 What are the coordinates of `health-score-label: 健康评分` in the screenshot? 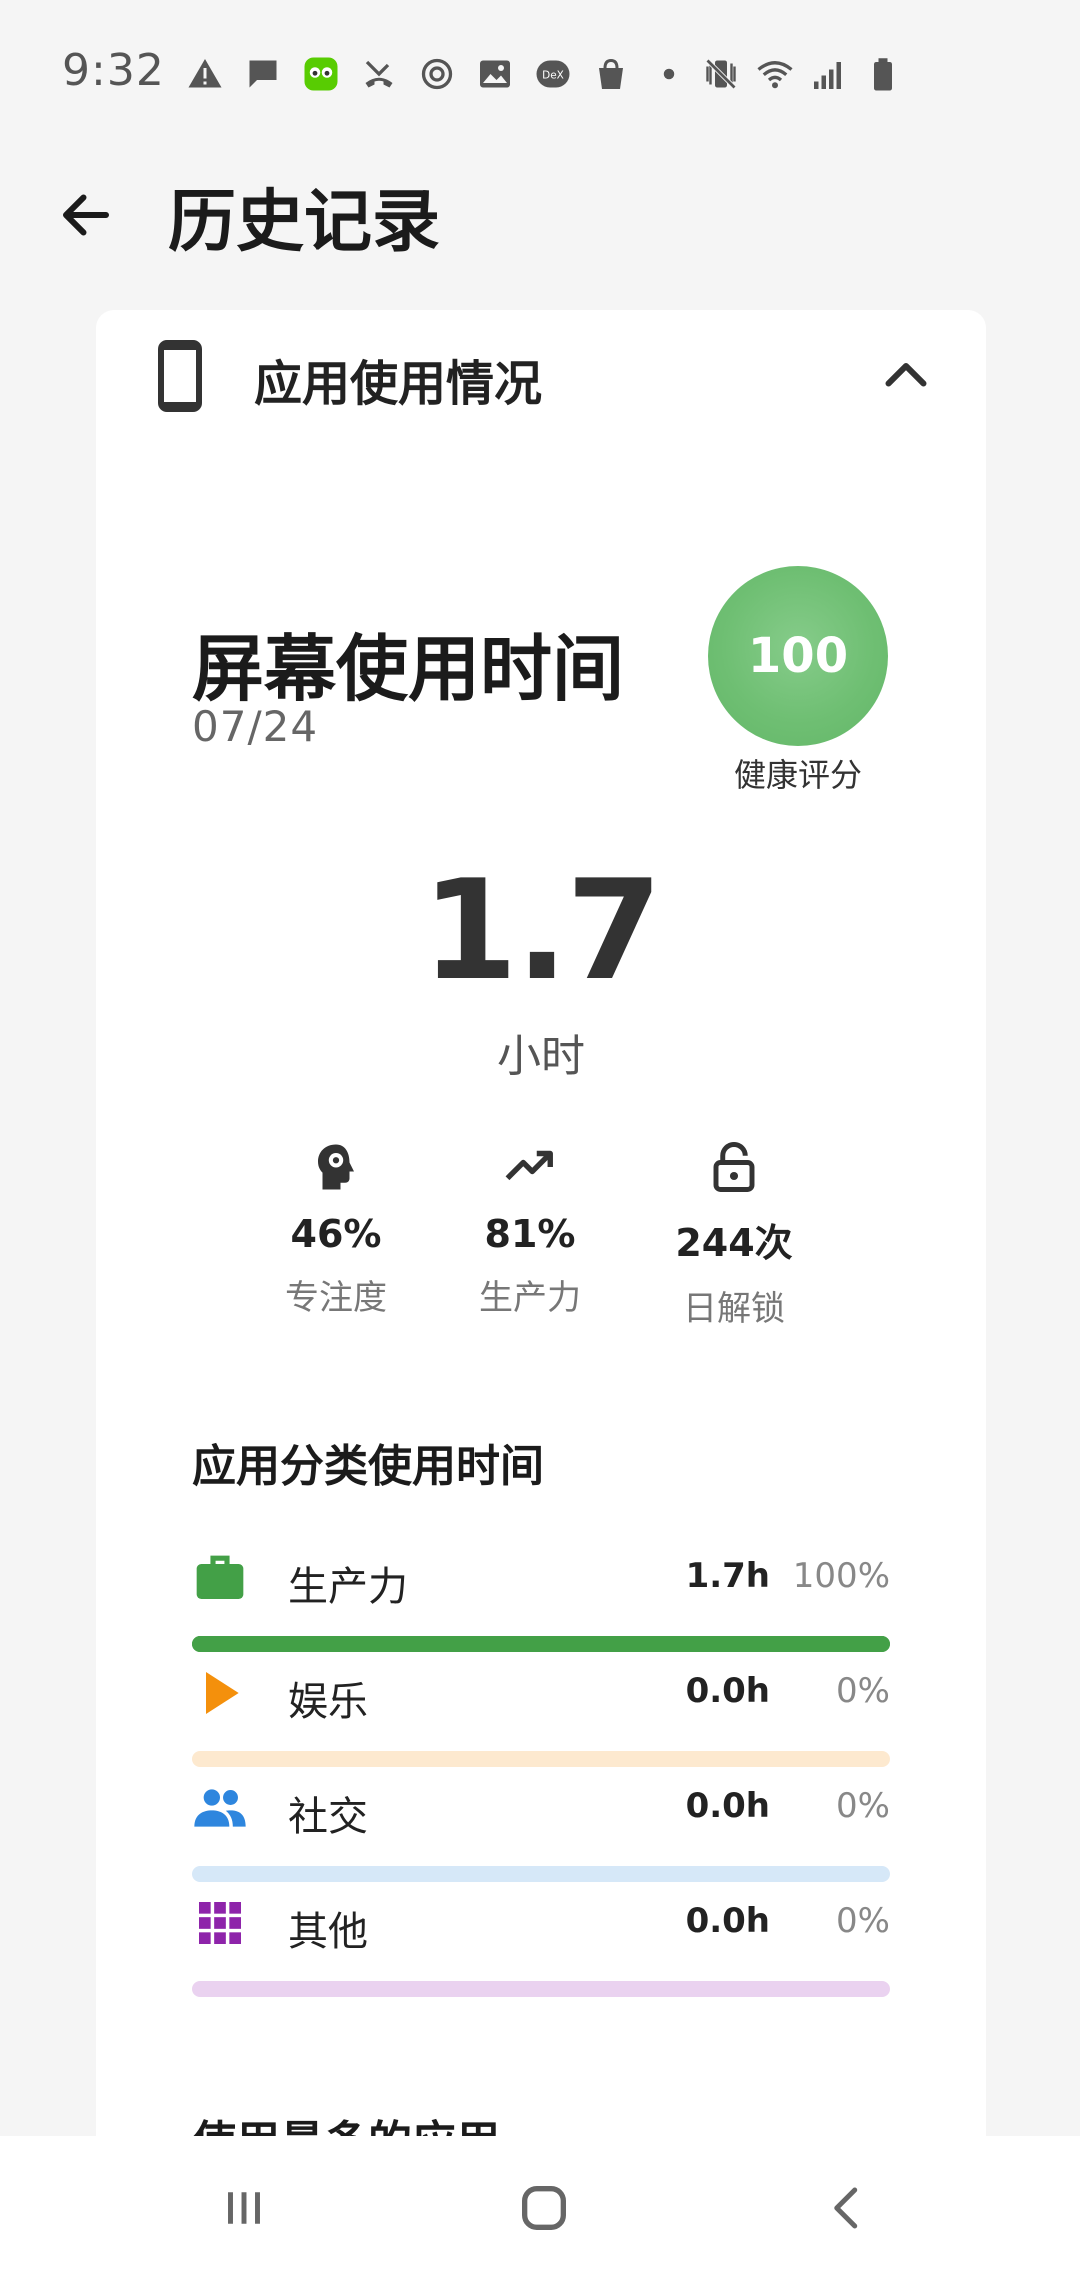 It's located at (797, 775).